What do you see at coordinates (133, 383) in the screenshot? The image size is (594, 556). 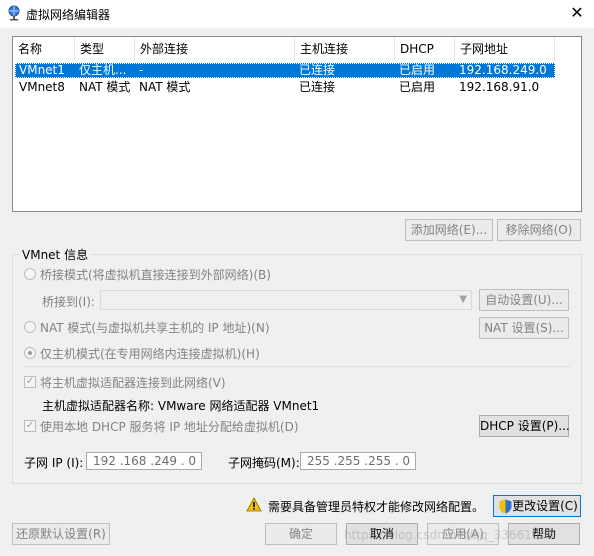 I see `connect-adapter-label: 将主机虚拟适配器连接到此网络(V)` at bounding box center [133, 383].